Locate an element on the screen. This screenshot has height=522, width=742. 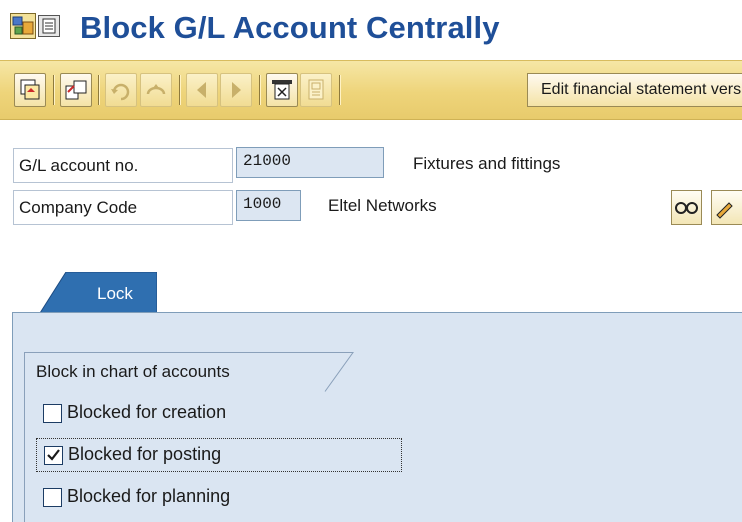
document-icon is located at coordinates (316, 89).